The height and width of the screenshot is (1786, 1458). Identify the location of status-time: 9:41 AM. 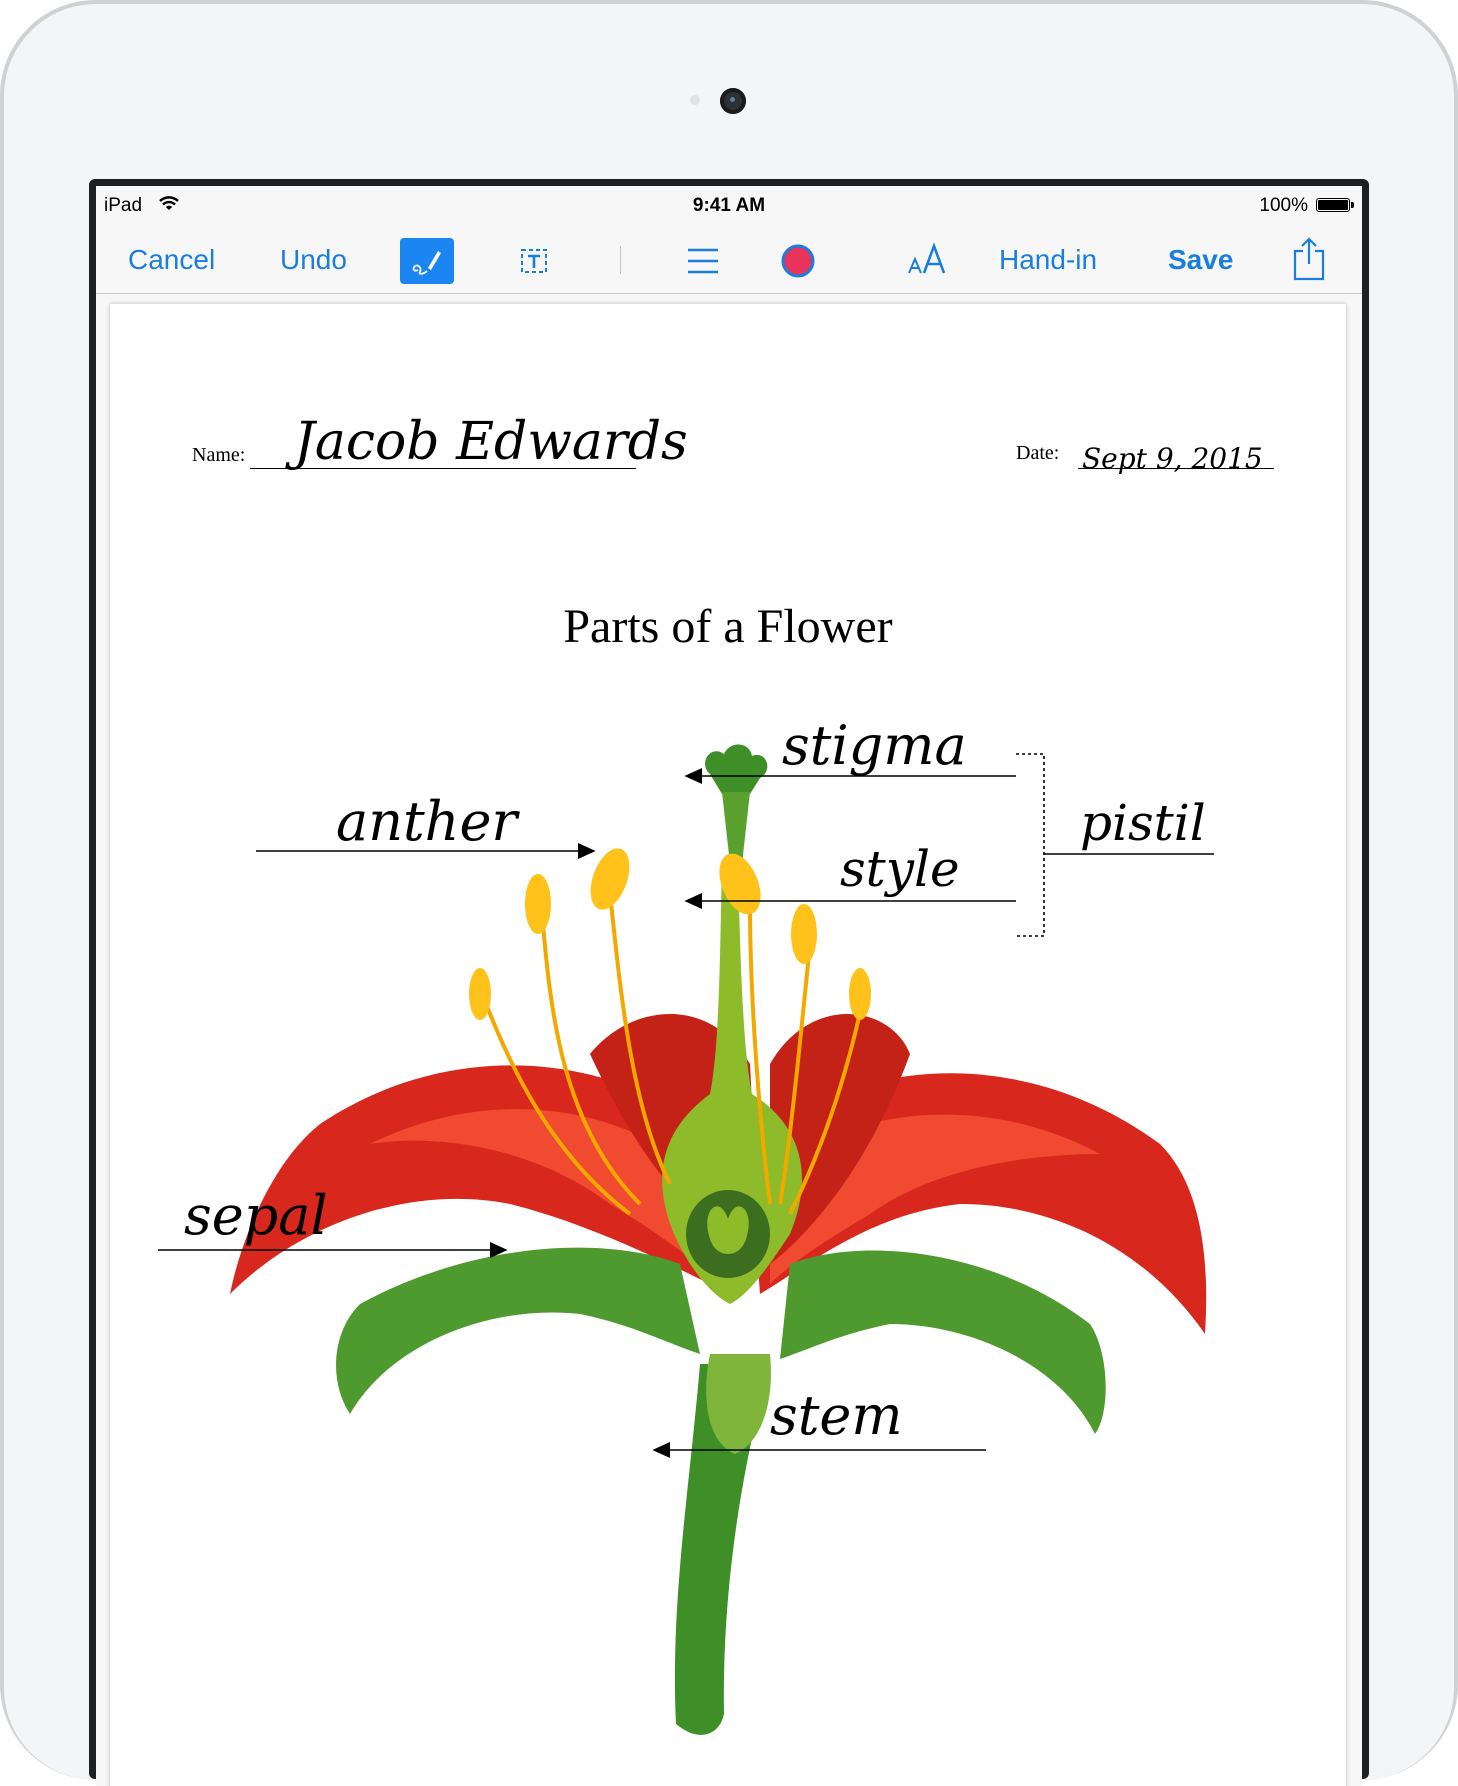
(729, 205).